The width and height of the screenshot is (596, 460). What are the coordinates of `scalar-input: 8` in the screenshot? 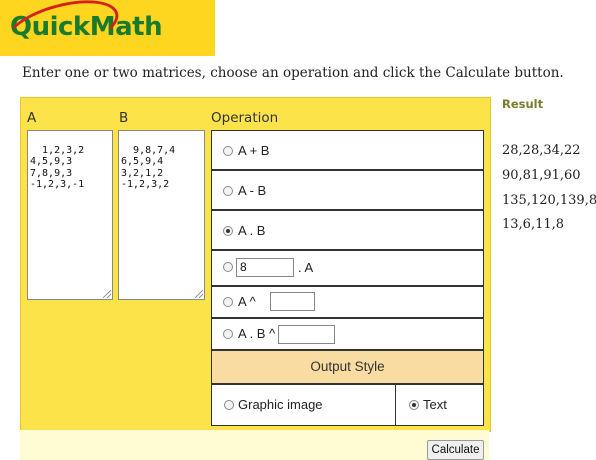 It's located at (265, 267).